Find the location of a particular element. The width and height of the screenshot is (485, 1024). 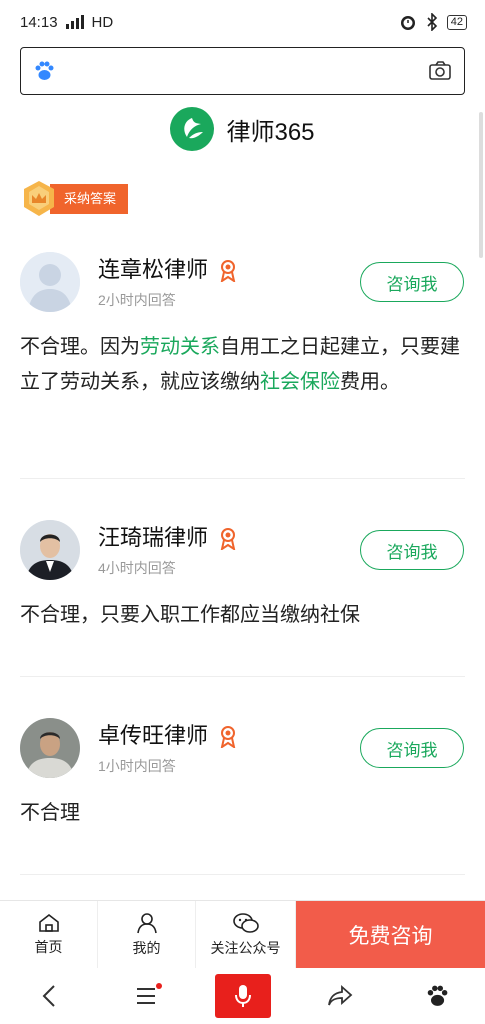

notification-dot is located at coordinates (158, 986).